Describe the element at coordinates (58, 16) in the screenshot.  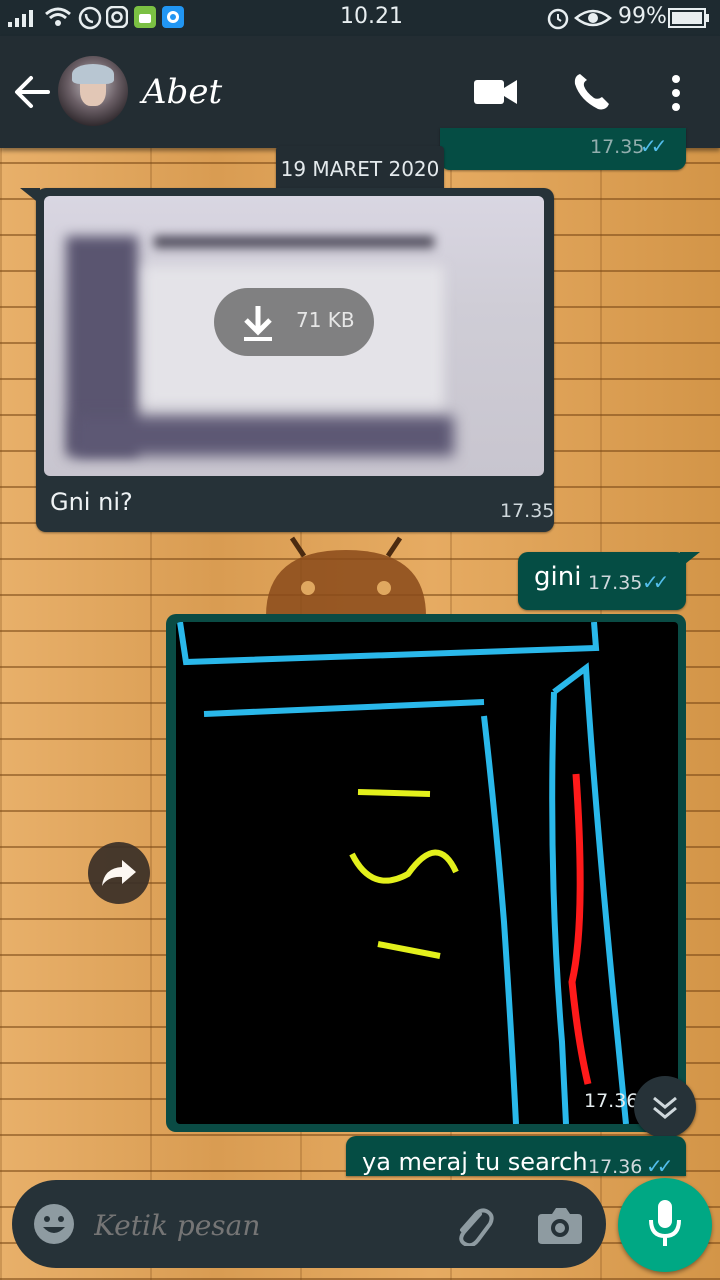
I see `wifi-icon` at that location.